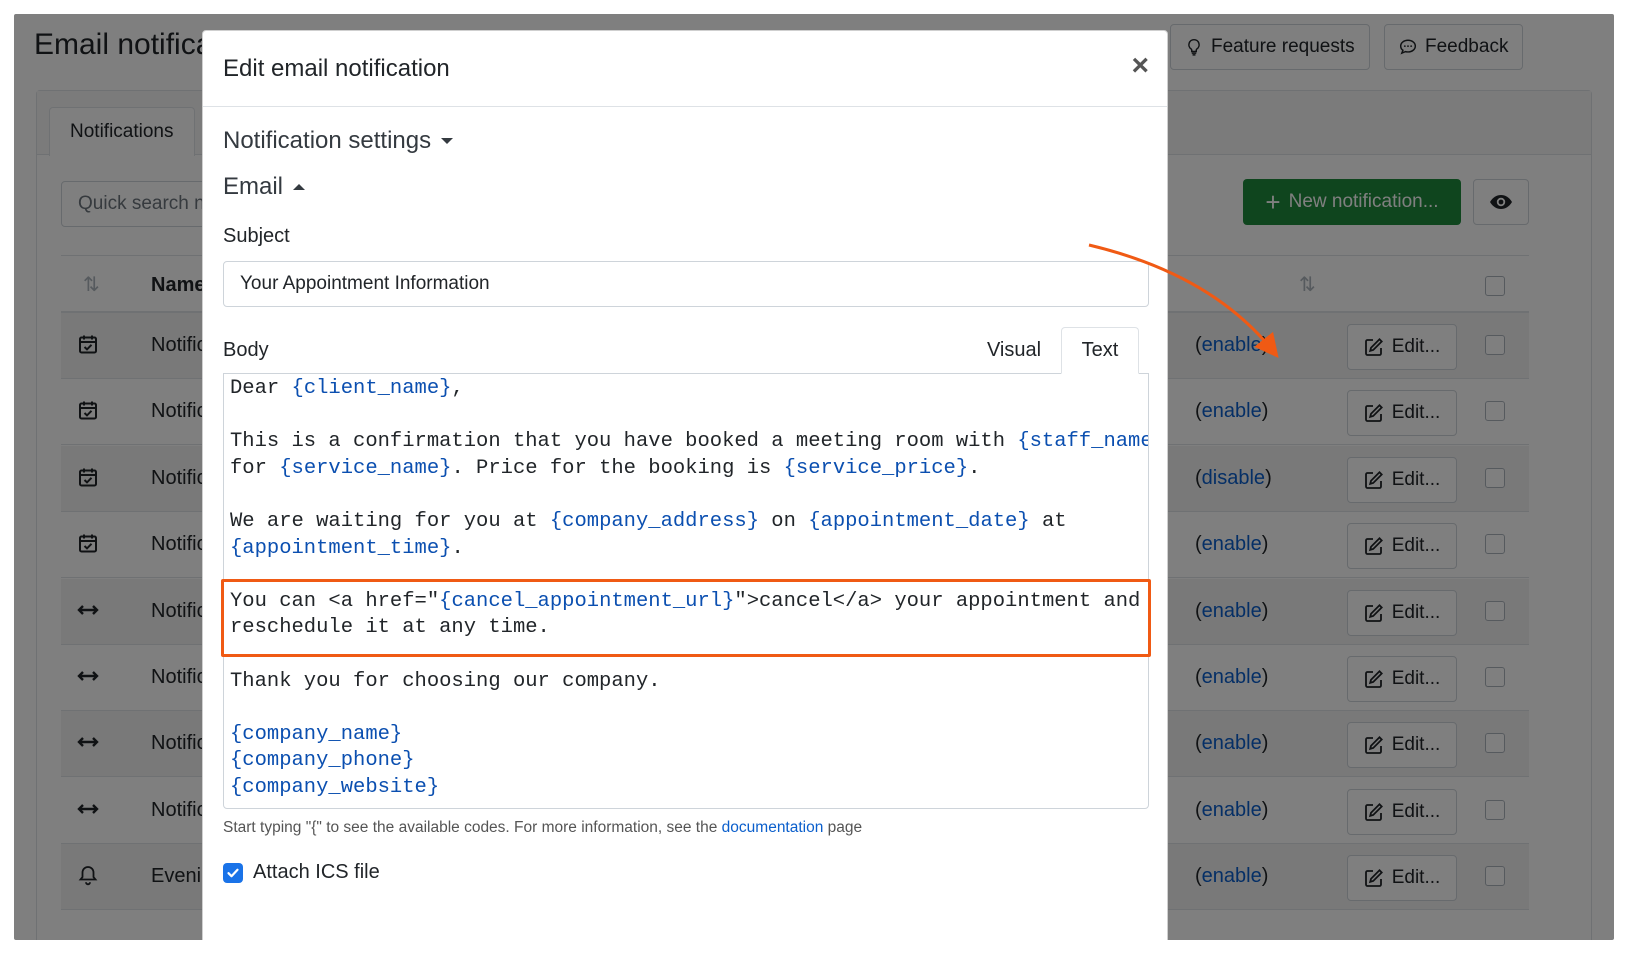 The width and height of the screenshot is (1628, 954). I want to click on body-line: {company_name}, so click(686, 735).